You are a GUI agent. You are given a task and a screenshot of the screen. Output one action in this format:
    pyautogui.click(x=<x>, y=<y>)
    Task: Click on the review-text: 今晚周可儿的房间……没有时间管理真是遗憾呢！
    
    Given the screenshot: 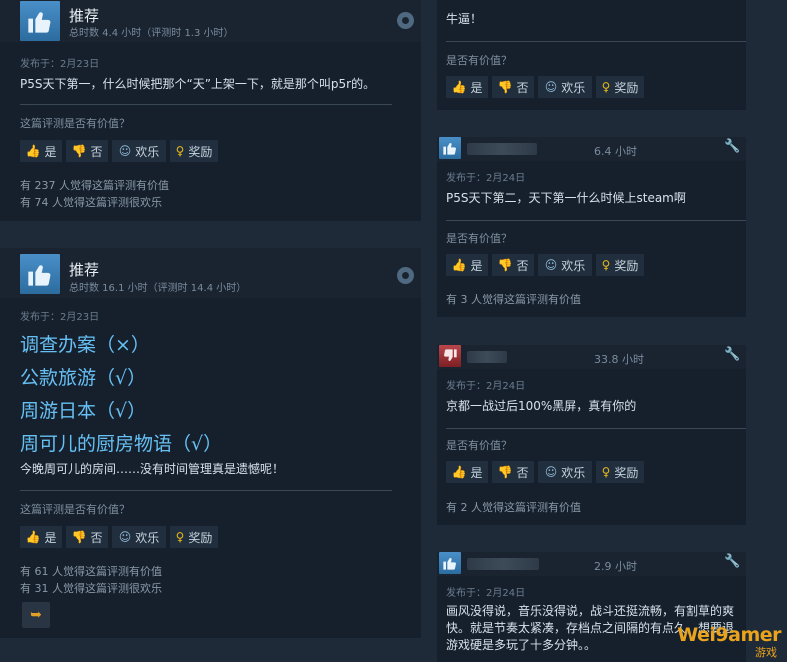 What is the action you would take?
    pyautogui.click(x=152, y=469)
    